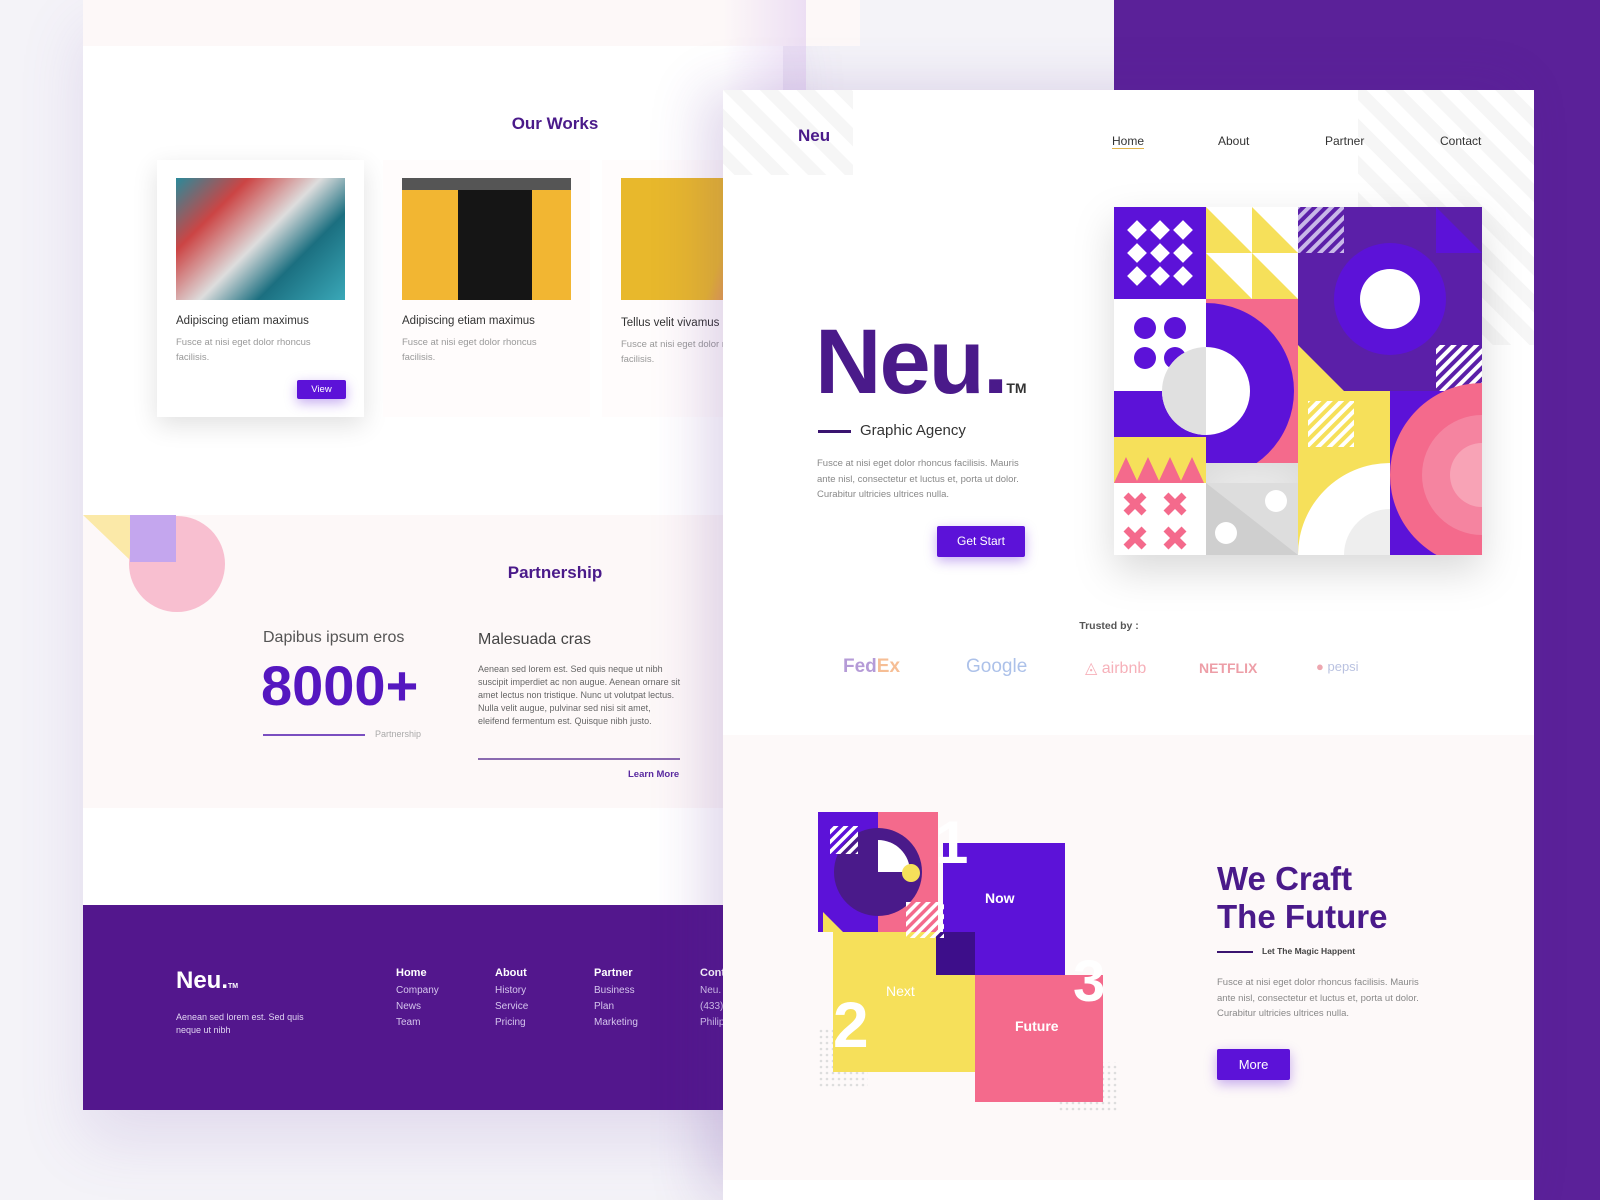  What do you see at coordinates (534, 639) in the screenshot?
I see `partner-heading: Malesuada cras` at bounding box center [534, 639].